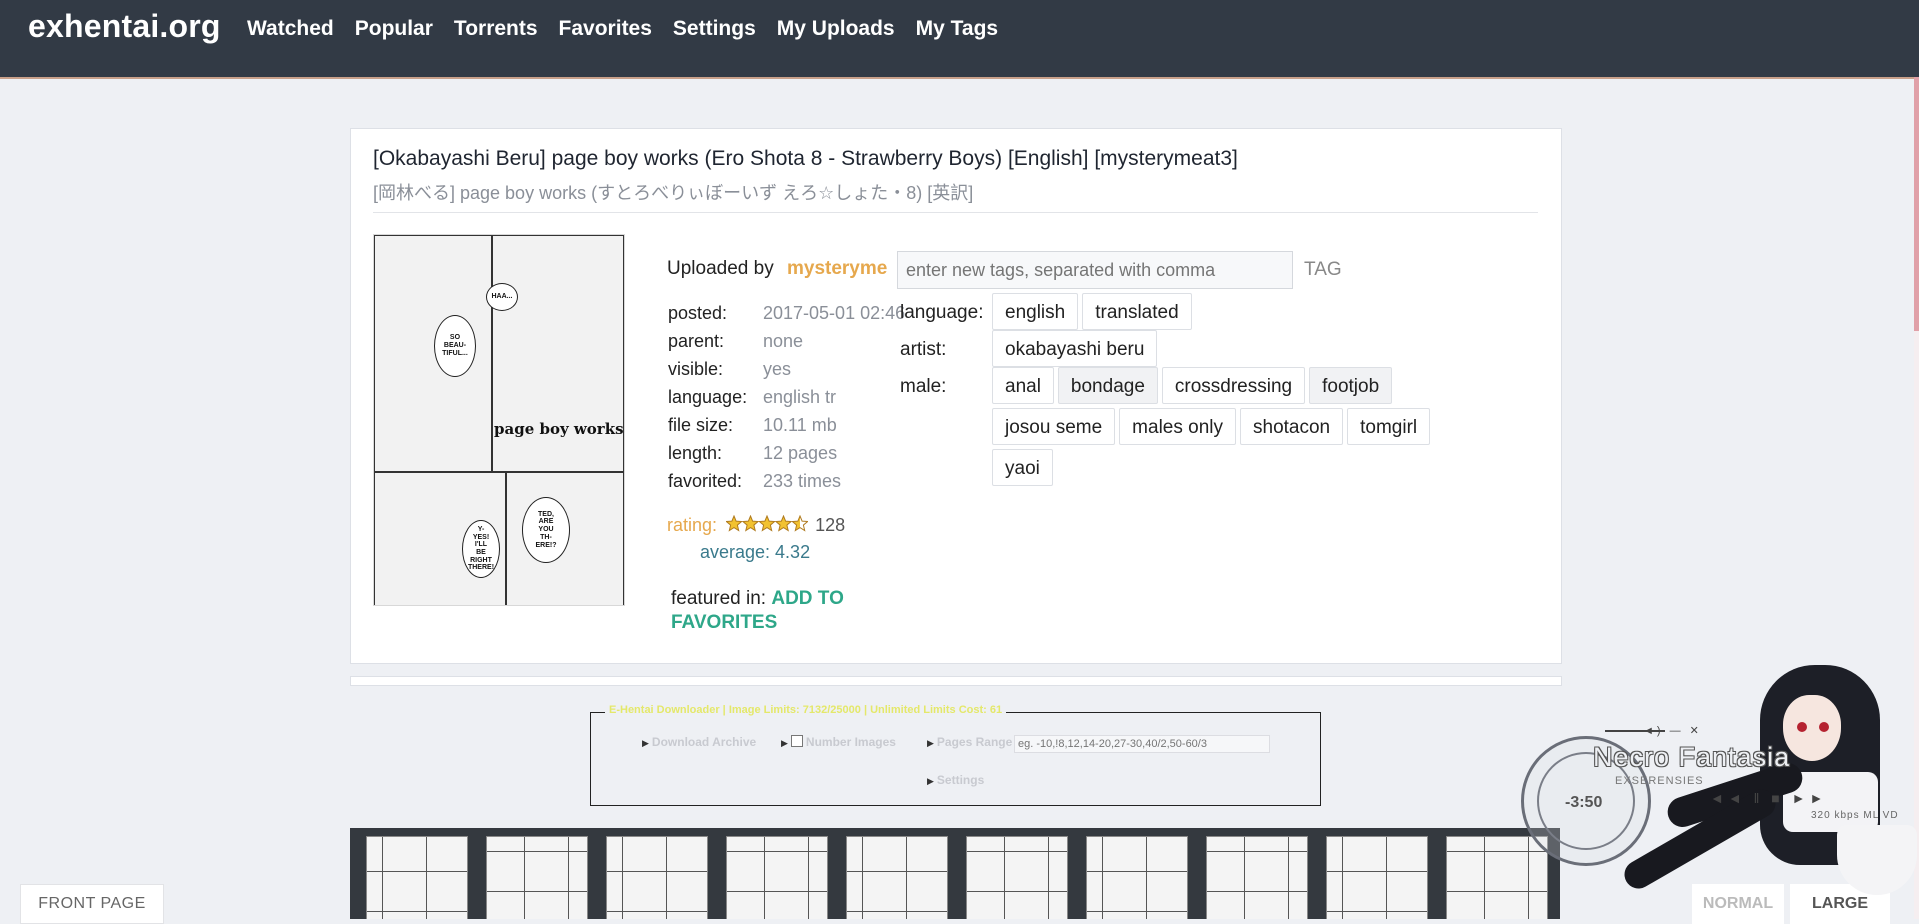 The width and height of the screenshot is (1919, 924). What do you see at coordinates (1659, 781) in the screenshot?
I see `player-artist: EXSERENSIES` at bounding box center [1659, 781].